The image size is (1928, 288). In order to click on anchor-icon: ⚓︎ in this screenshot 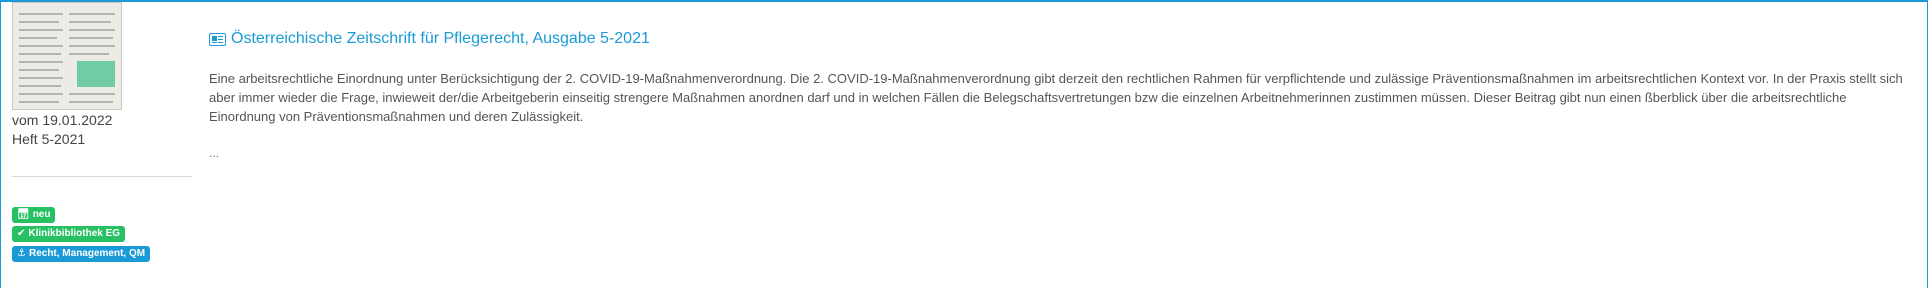, I will do `click(21, 253)`.